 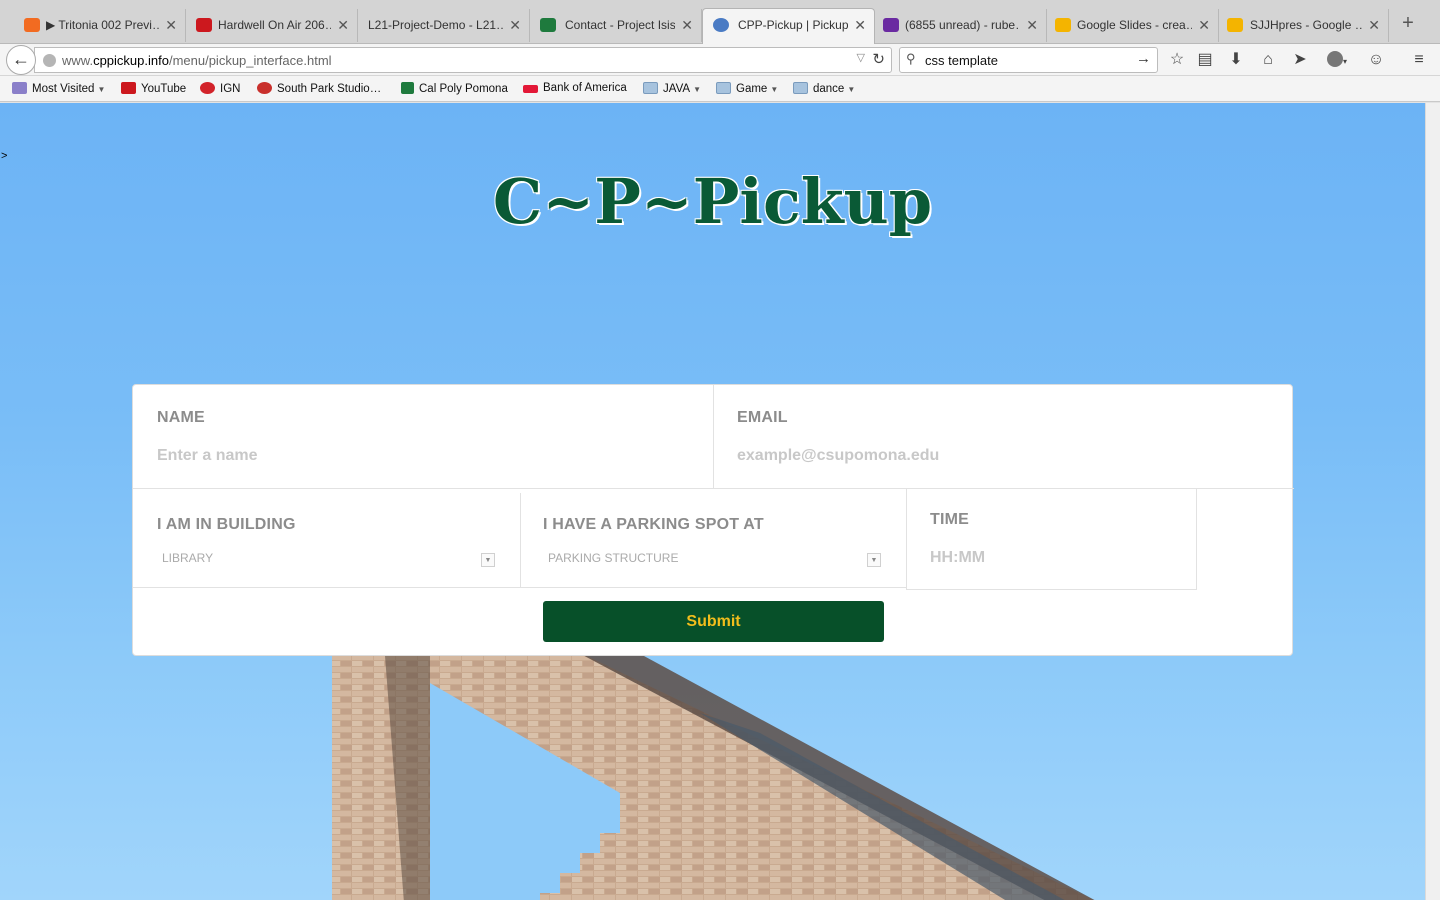 I want to click on home-icon: ⌂, so click(x=1268, y=60).